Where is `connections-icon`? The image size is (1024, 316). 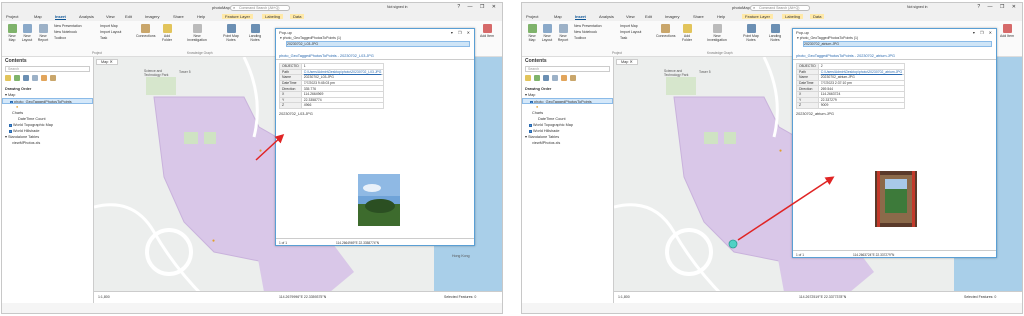
connections-icon is located at coordinates (145, 28).